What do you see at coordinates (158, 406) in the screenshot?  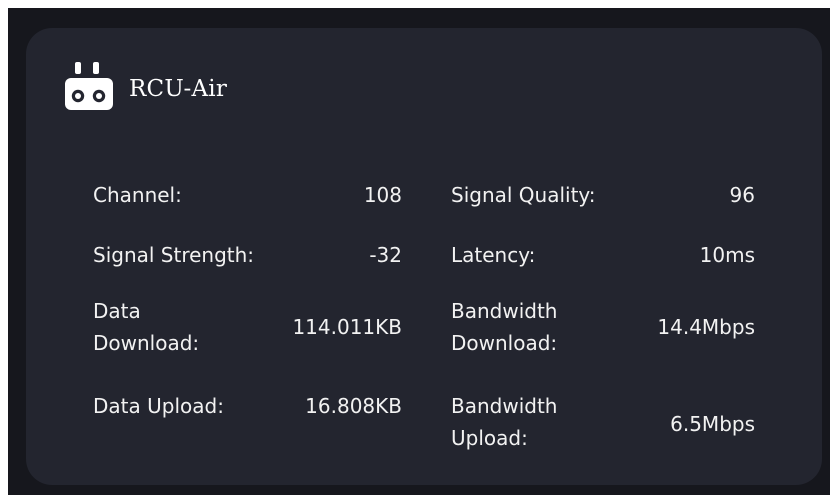 I see `data-upload-label: Data Upload:` at bounding box center [158, 406].